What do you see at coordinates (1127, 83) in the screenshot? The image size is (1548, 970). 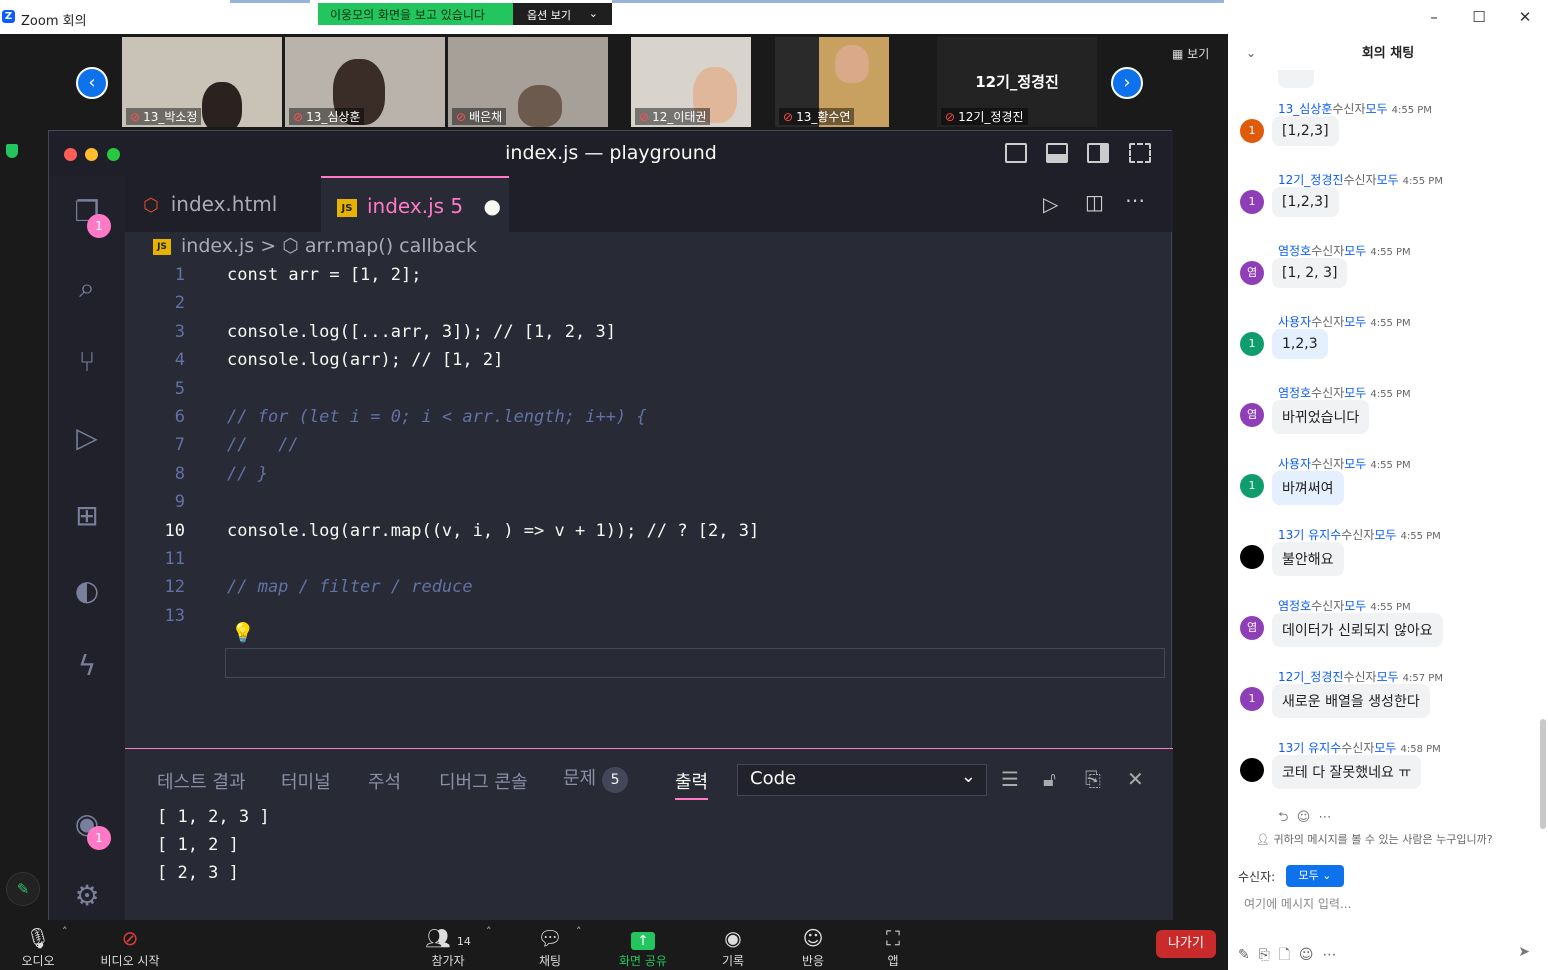 I see `gallery-next-button: ›` at bounding box center [1127, 83].